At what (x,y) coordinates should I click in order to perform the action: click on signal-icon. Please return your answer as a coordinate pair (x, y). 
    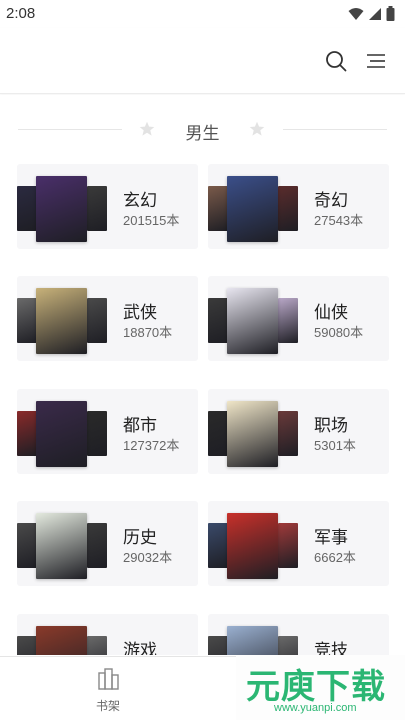
    Looking at the image, I should click on (375, 13).